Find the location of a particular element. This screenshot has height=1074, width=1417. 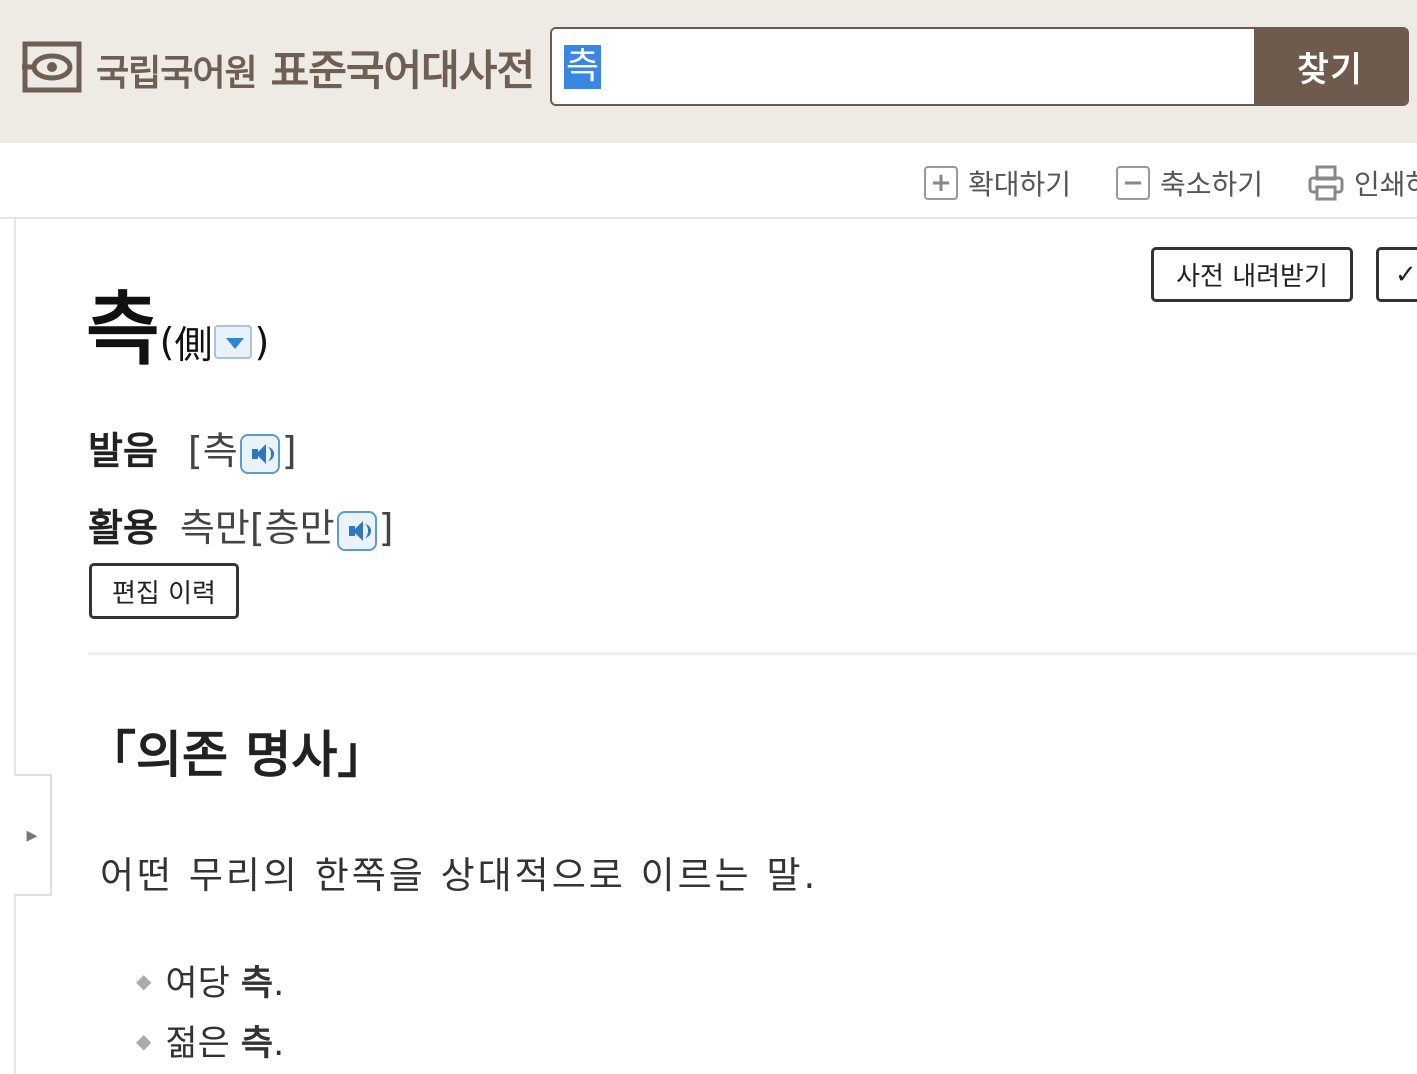

pronunciation-text: [측 is located at coordinates (212, 451).